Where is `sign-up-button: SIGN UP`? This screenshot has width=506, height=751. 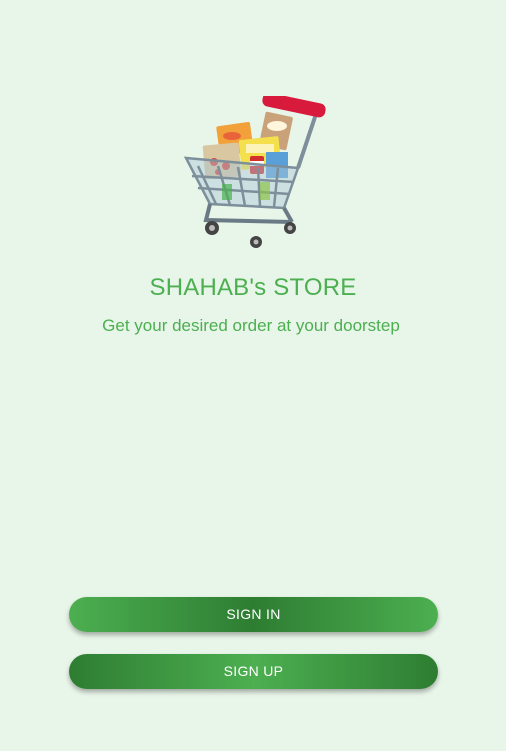 sign-up-button: SIGN UP is located at coordinates (253, 671).